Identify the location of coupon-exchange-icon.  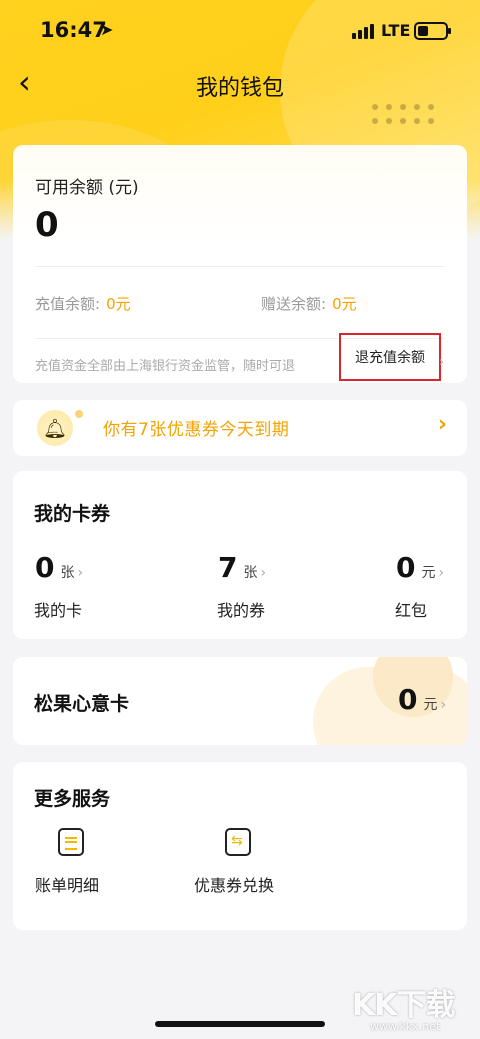
(238, 842).